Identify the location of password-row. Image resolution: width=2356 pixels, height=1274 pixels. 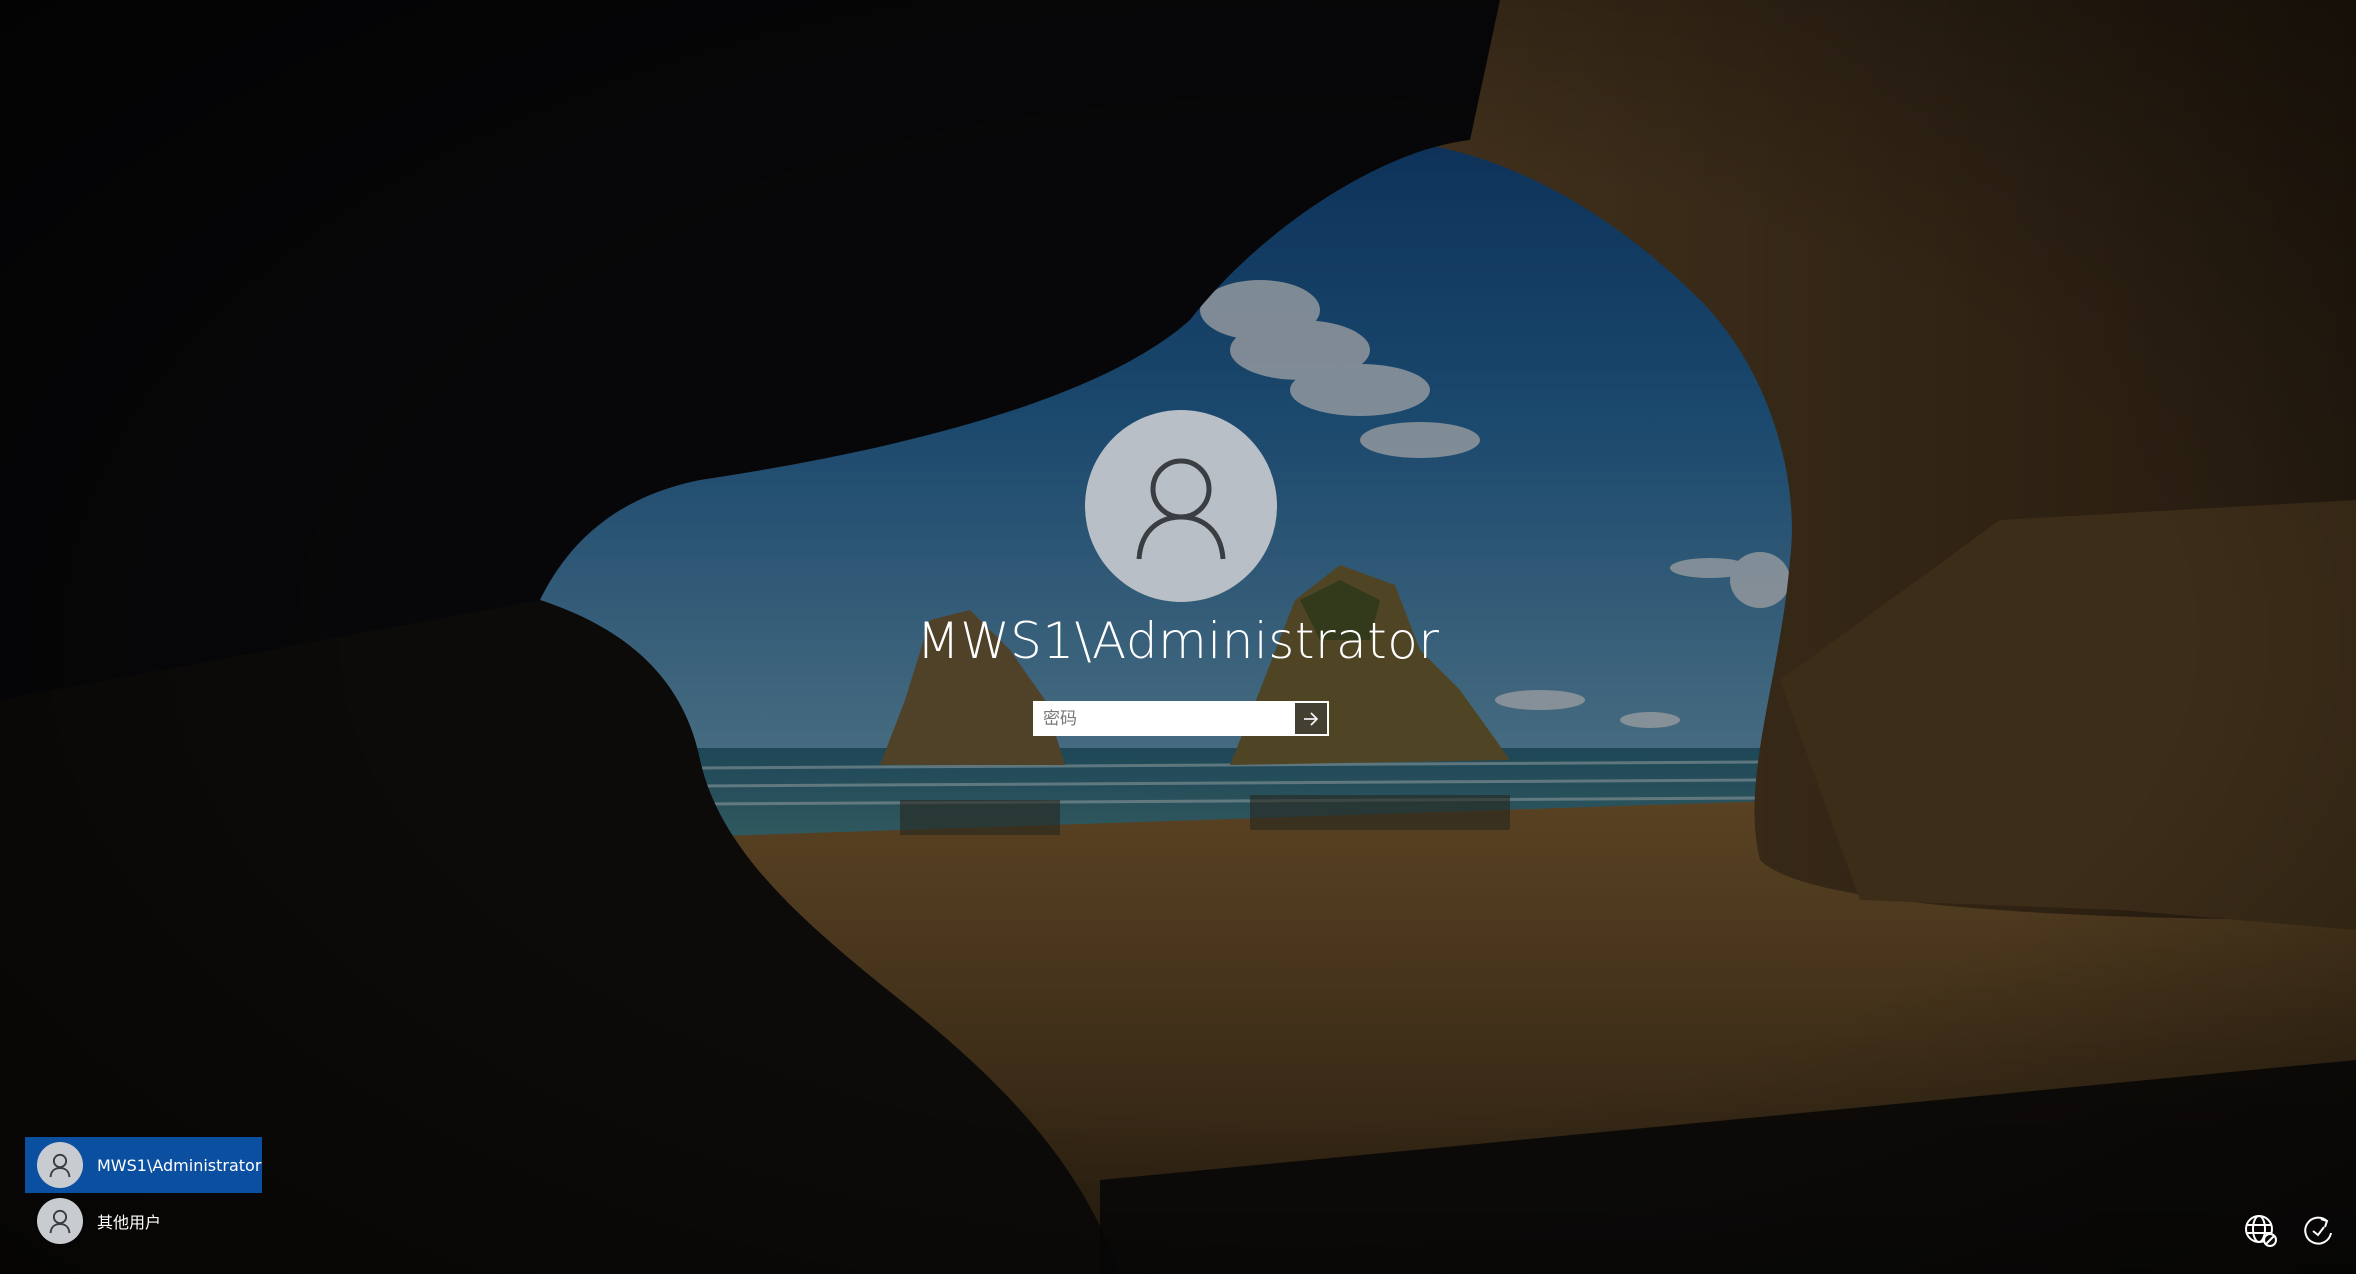
(1181, 718).